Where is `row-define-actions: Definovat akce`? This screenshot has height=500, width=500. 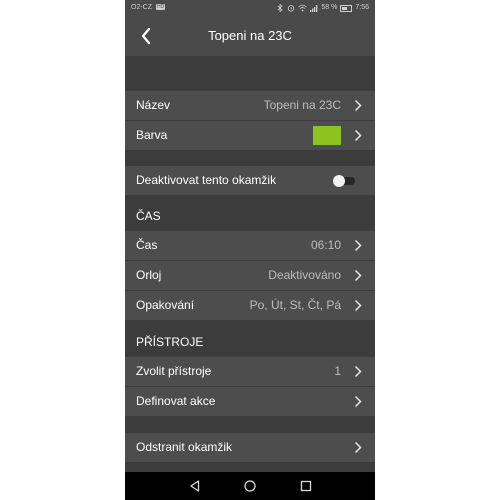 row-define-actions: Definovat akce is located at coordinates (250, 401).